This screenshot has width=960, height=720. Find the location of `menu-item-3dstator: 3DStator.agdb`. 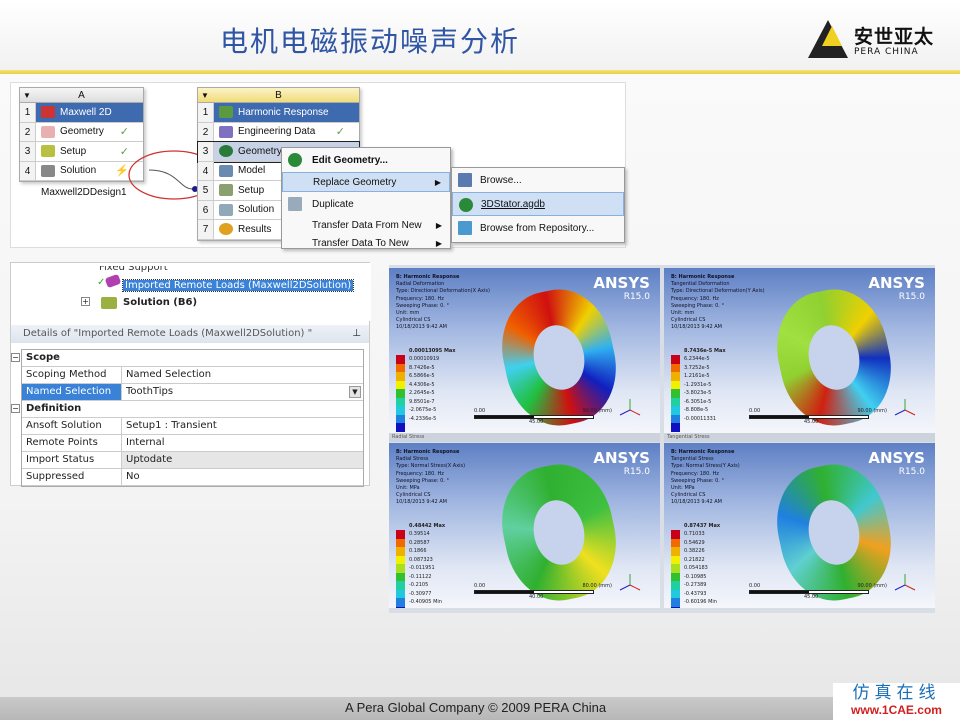

menu-item-3dstator: 3DStator.agdb is located at coordinates (538, 204).